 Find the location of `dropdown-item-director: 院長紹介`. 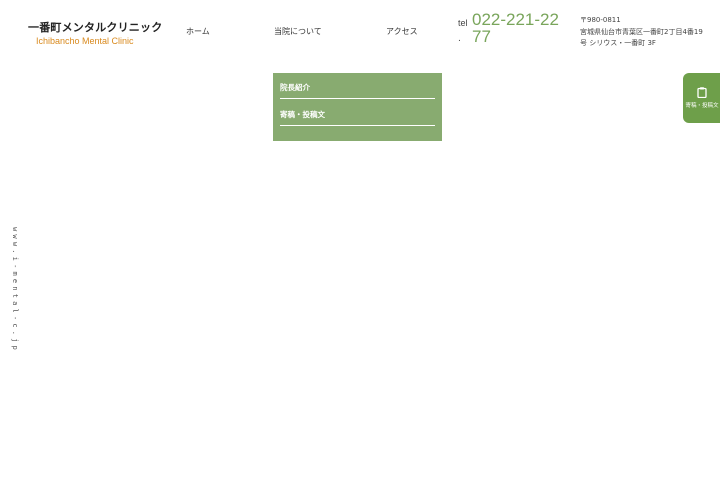

dropdown-item-director: 院長紹介 is located at coordinates (357, 86).